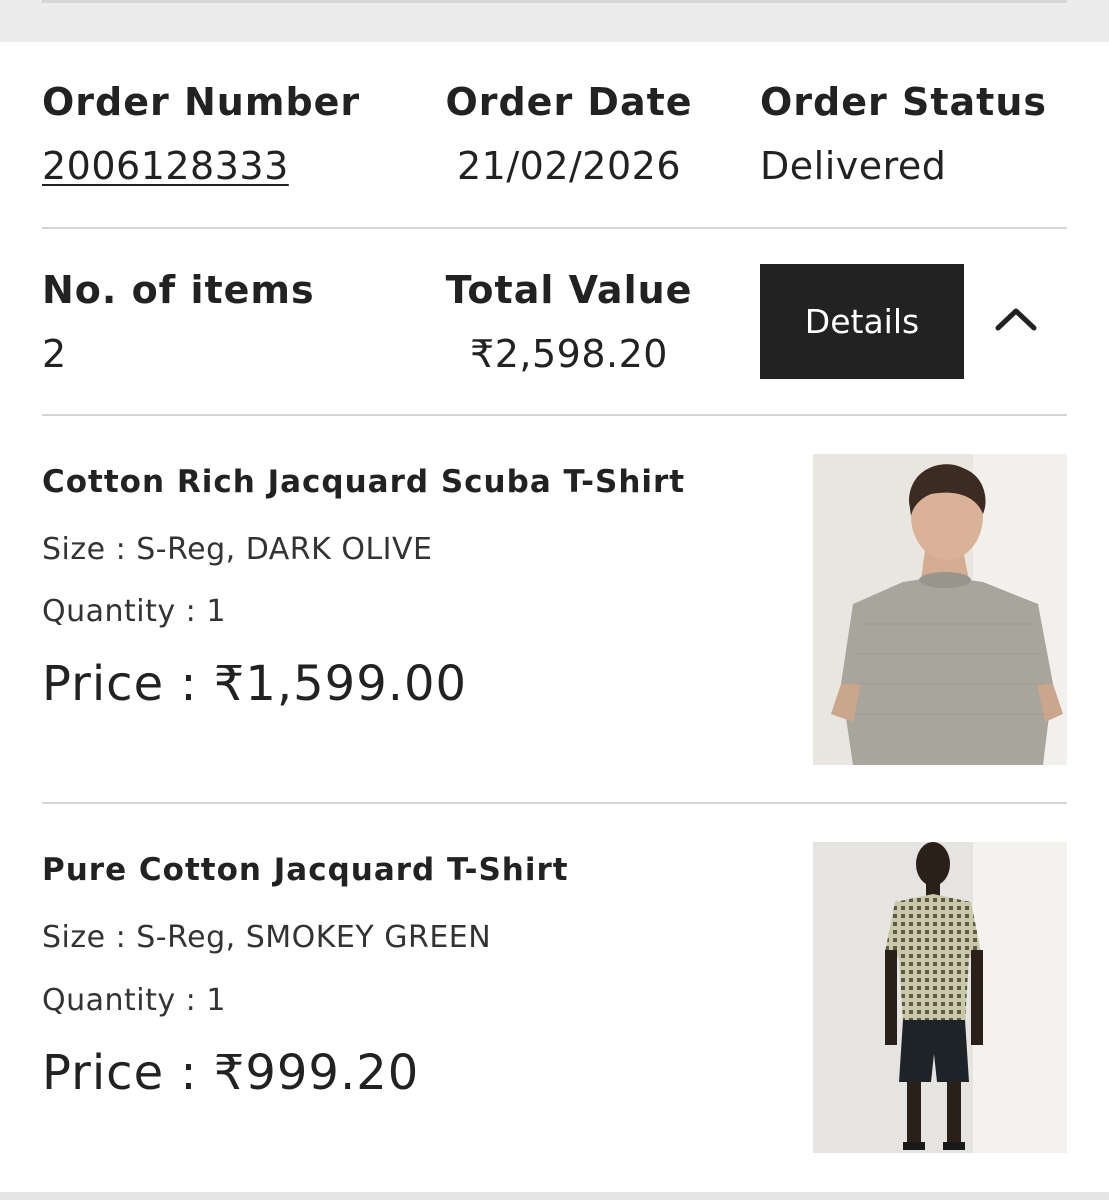 This screenshot has height=1200, width=1109. I want to click on order-number-label: Order Number, so click(201, 102).